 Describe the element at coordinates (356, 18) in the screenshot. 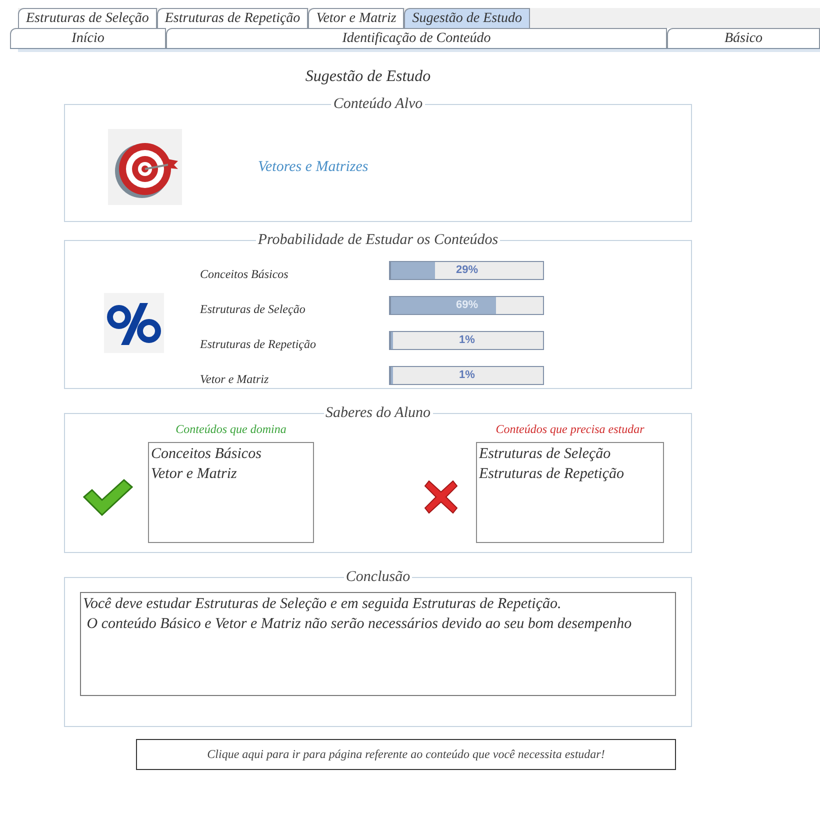

I see `tab: Vetor e Matriz` at that location.